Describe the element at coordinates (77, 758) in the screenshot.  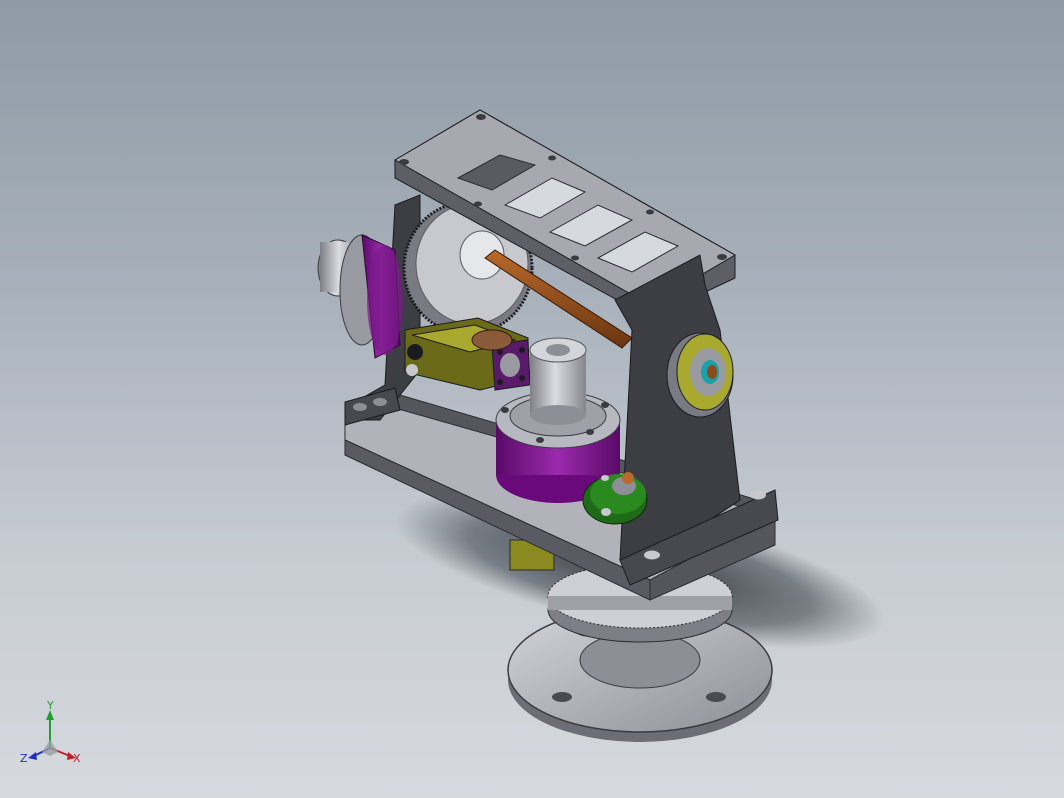
I see `x-axis-label: X` at that location.